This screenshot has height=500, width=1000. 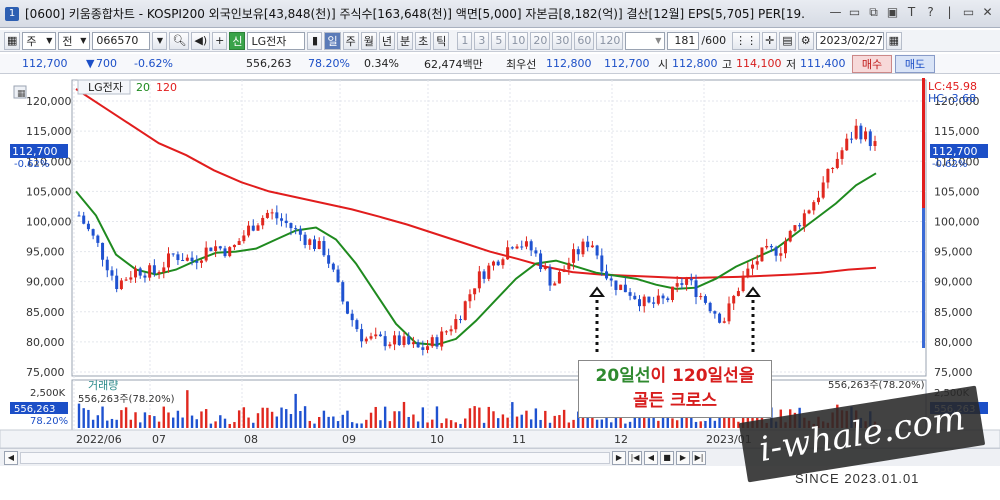 I want to click on all-market-select: 전 ▼, so click(x=74, y=40).